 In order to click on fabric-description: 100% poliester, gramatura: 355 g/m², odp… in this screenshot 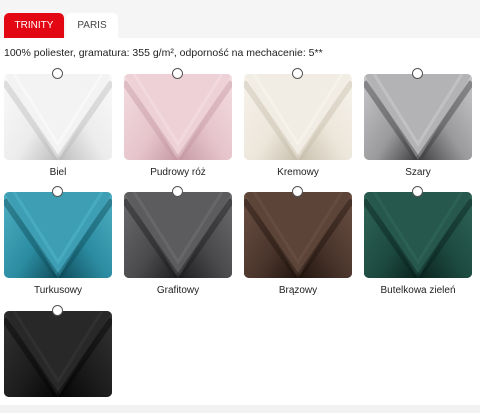, I will do `click(163, 53)`.